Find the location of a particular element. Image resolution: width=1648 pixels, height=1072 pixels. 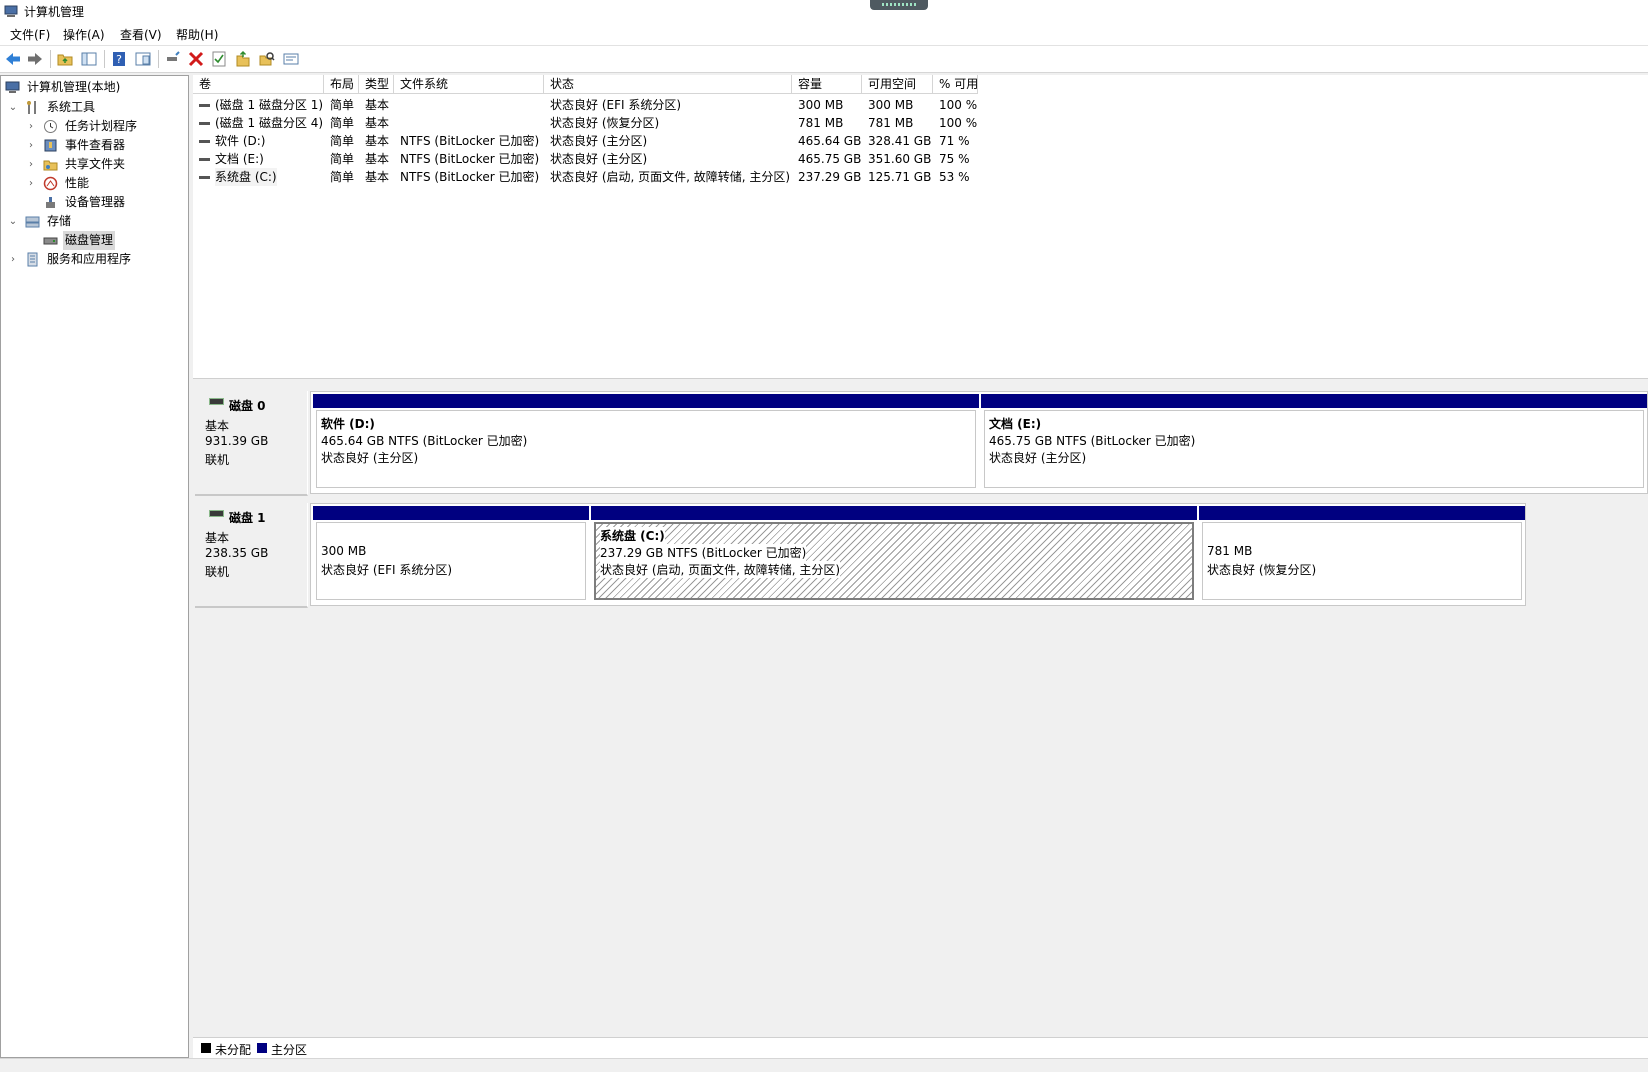

tree-item-device-manager: 设备管理器 is located at coordinates (105, 202).